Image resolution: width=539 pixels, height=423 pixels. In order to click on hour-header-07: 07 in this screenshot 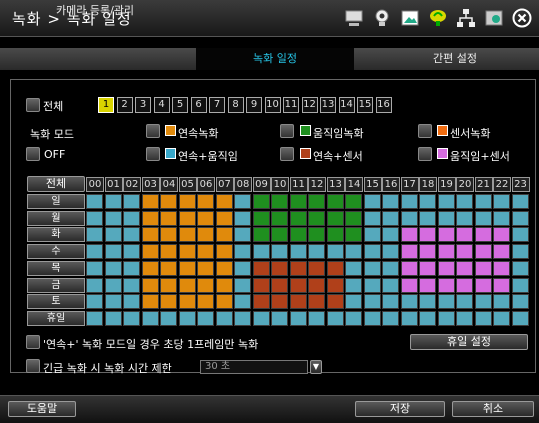, I will do `click(224, 184)`.